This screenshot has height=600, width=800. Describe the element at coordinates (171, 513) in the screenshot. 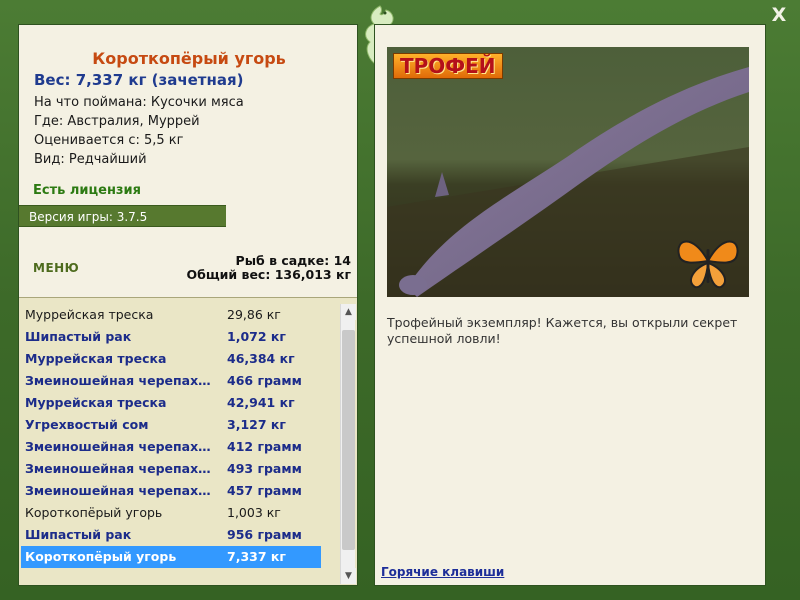

I see `catch-list-row: Короткопёрый угорь 1,003 кг` at that location.